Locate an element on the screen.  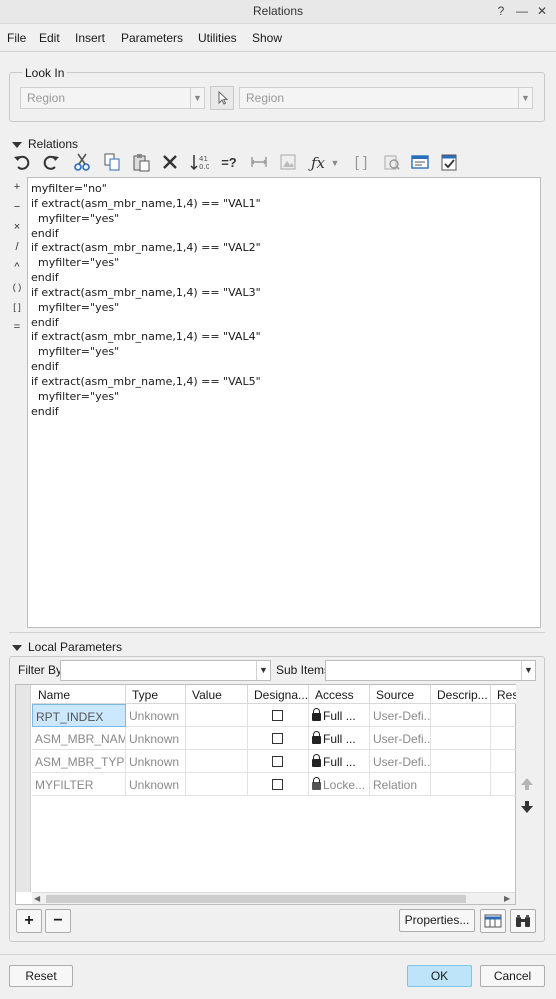
function-icon: ƒx is located at coordinates (318, 163).